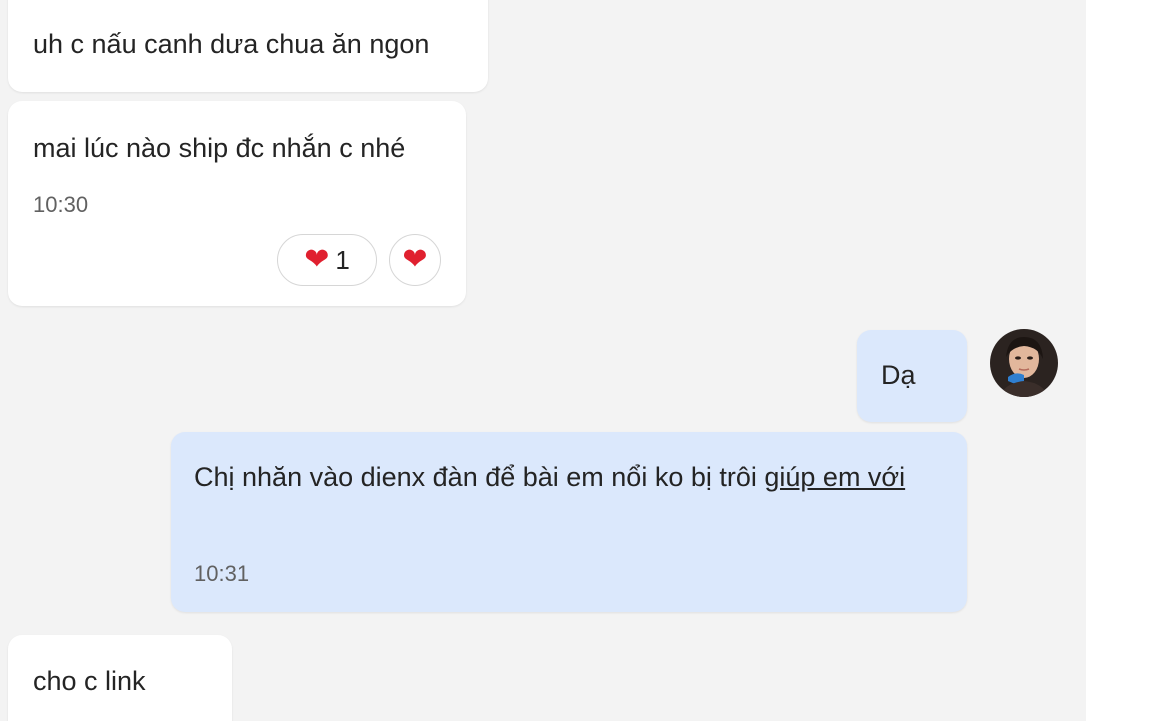  I want to click on add-heart-reaction-button: ❤, so click(415, 260).